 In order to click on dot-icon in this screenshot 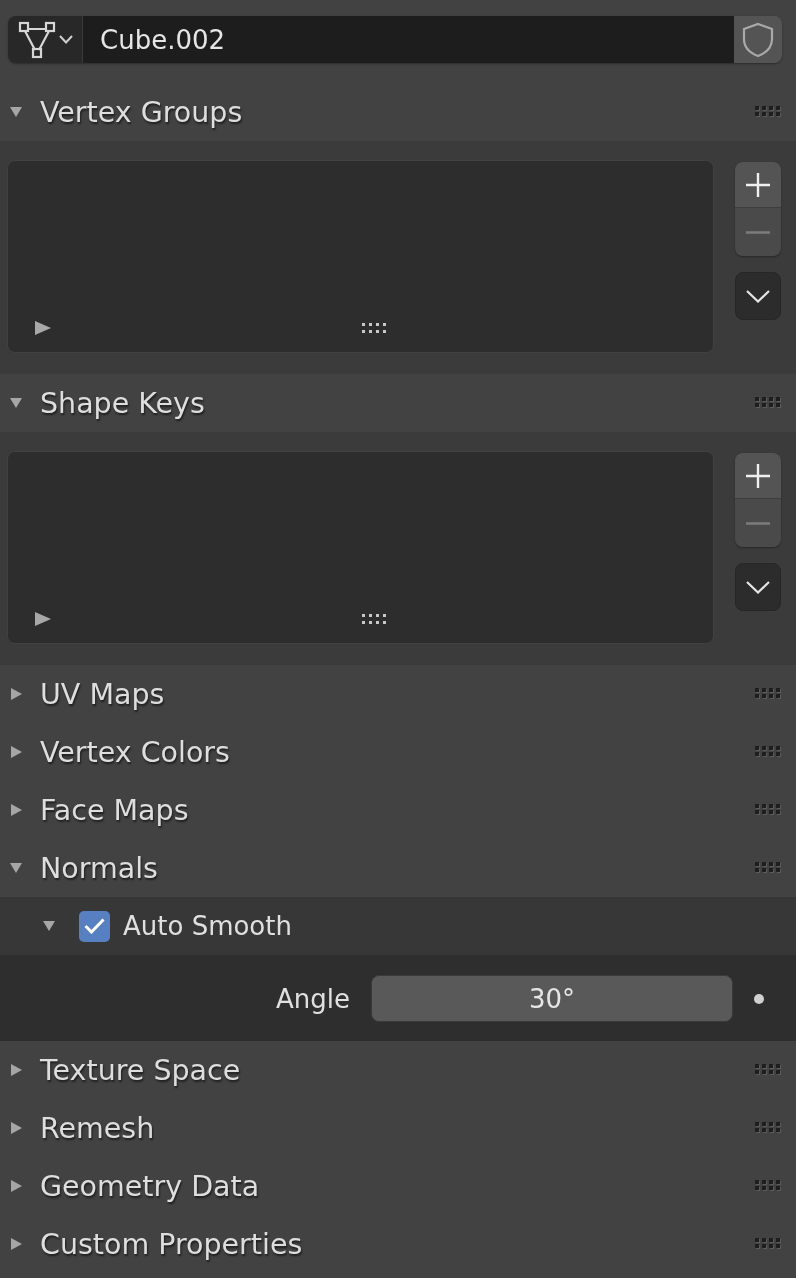, I will do `click(759, 998)`.